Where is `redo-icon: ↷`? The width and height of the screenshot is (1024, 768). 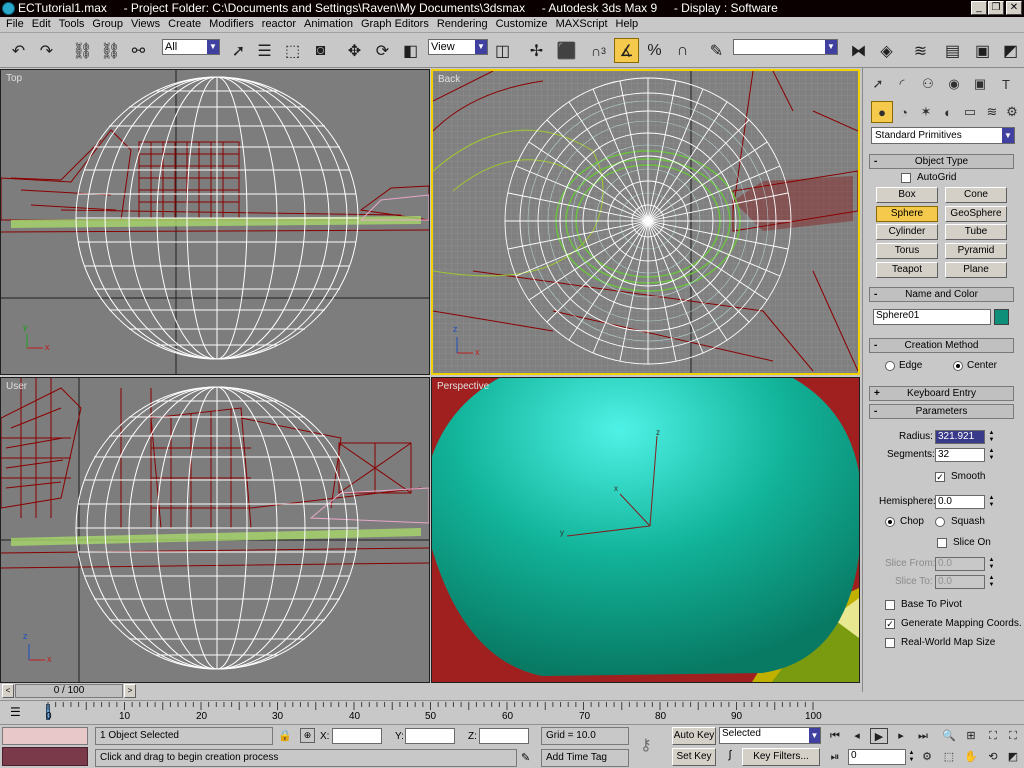 redo-icon: ↷ is located at coordinates (46, 50).